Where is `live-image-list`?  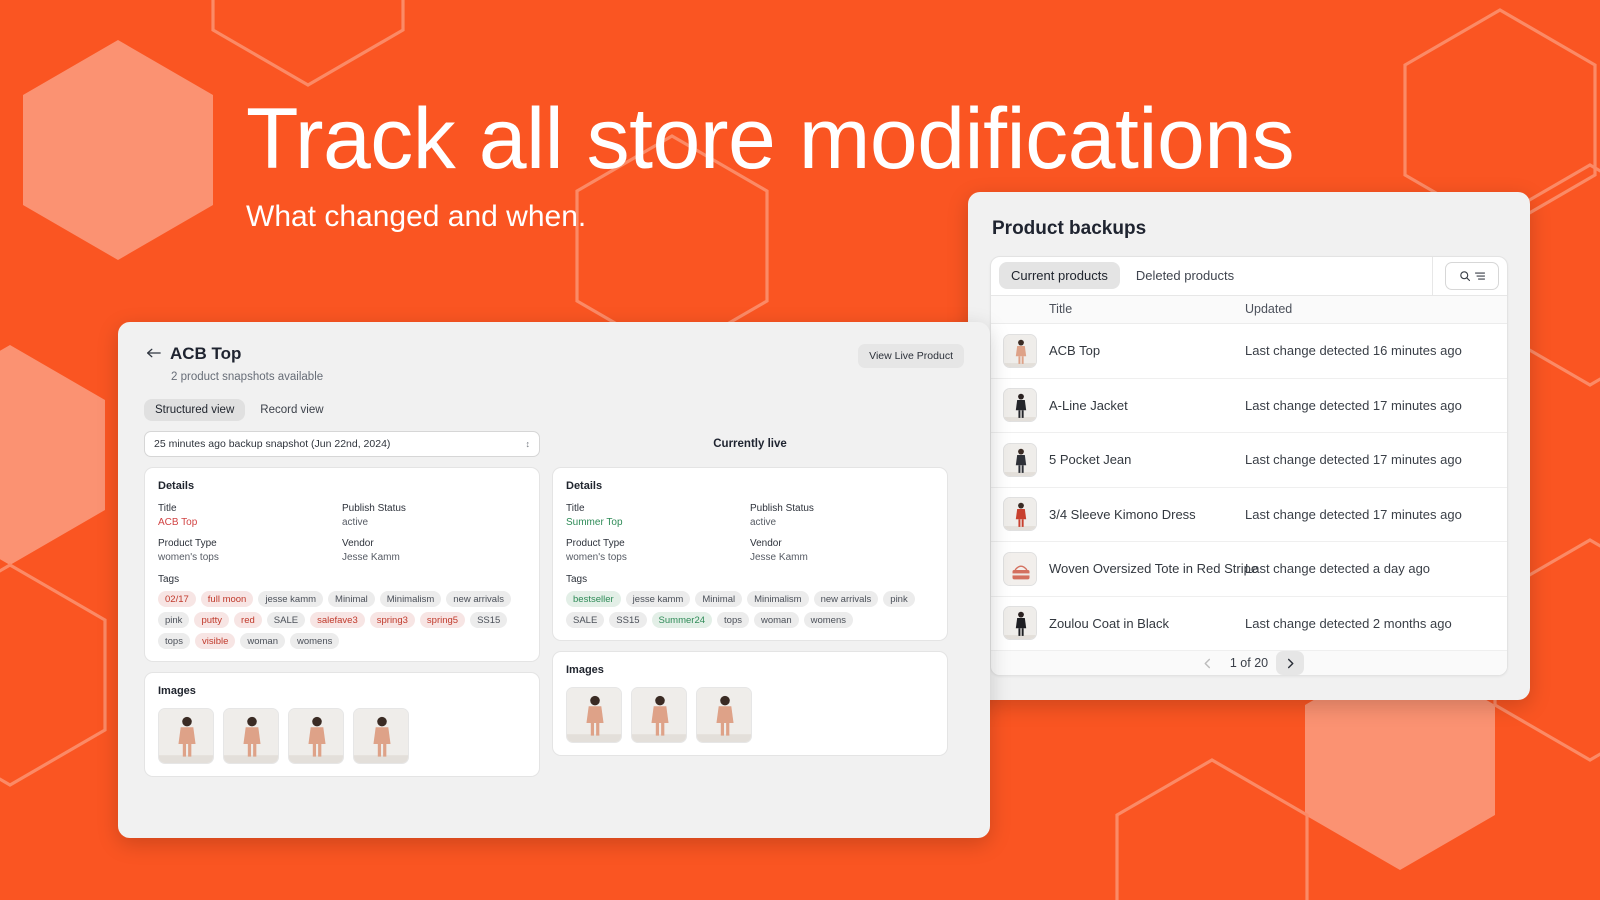
live-image-list is located at coordinates (750, 715).